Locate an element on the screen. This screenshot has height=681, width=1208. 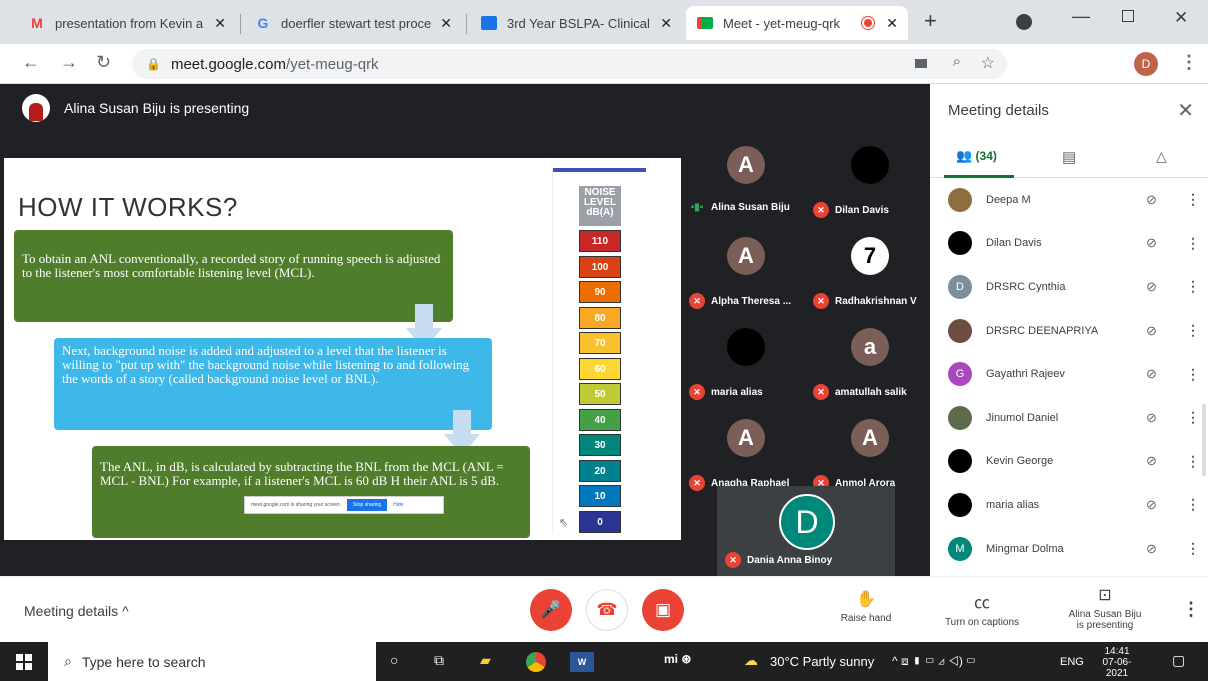
tab-google-search: G doerfler stewart test proce ✕ is located at coordinates (353, 23).